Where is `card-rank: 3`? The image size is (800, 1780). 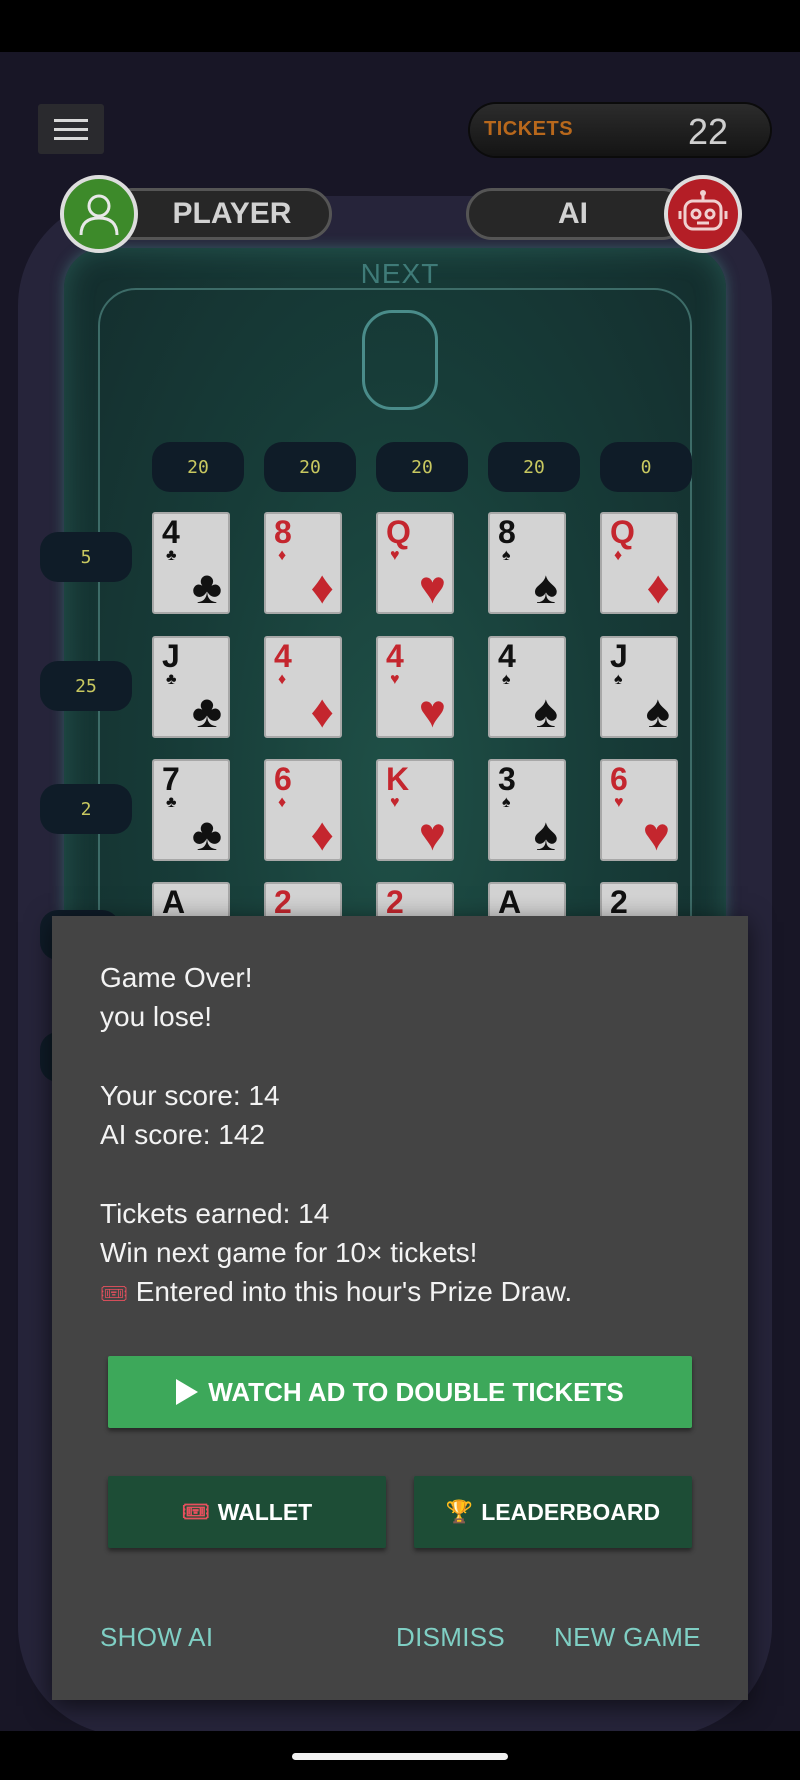
card-rank: 3 is located at coordinates (507, 779).